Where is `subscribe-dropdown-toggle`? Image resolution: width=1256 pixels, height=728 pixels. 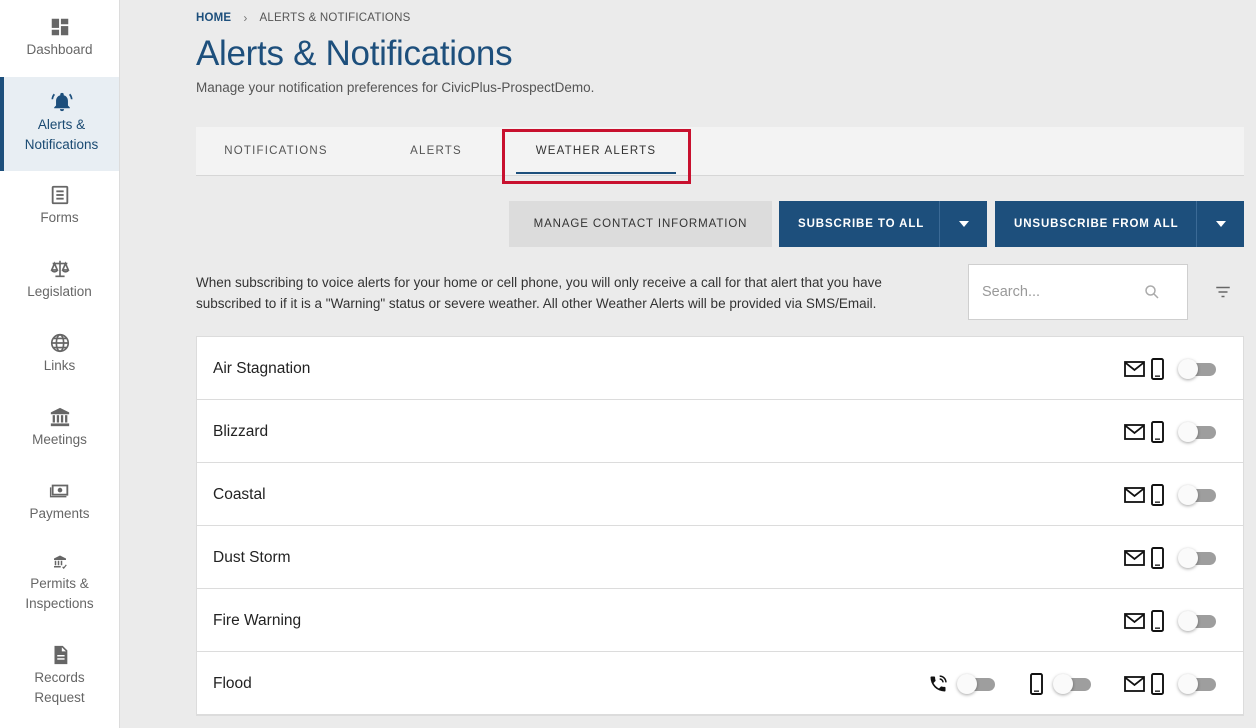
subscribe-dropdown-toggle is located at coordinates (963, 224).